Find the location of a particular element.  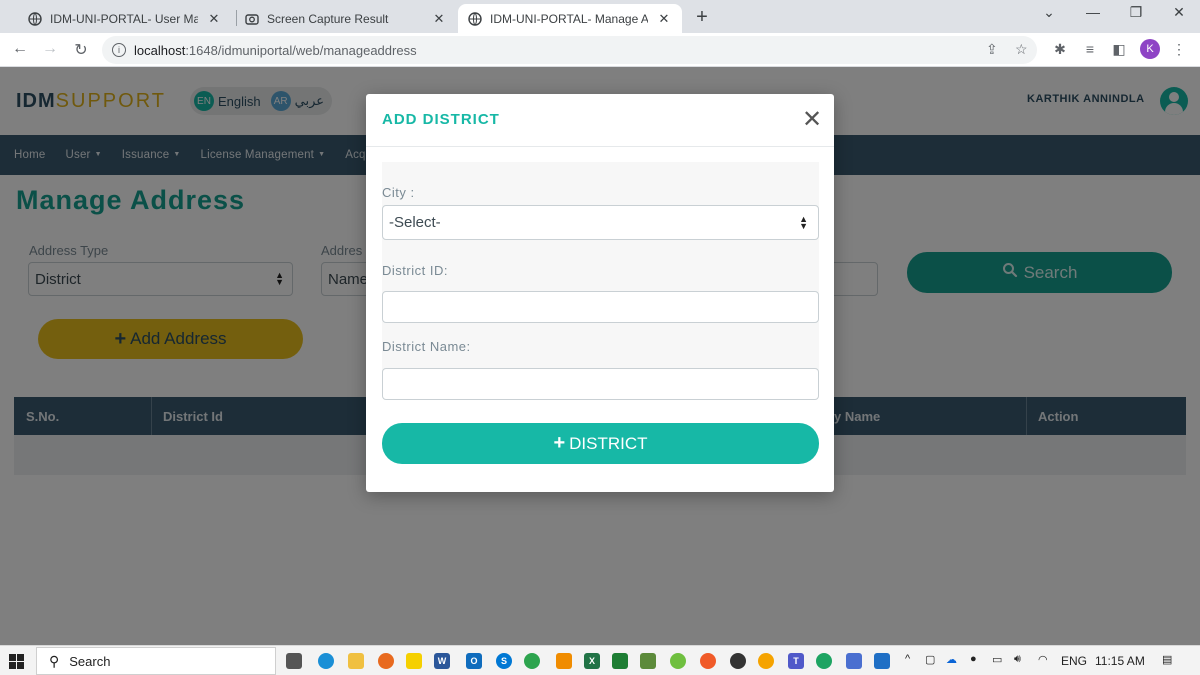

extensions-icon: ✱ is located at coordinates (1060, 49).